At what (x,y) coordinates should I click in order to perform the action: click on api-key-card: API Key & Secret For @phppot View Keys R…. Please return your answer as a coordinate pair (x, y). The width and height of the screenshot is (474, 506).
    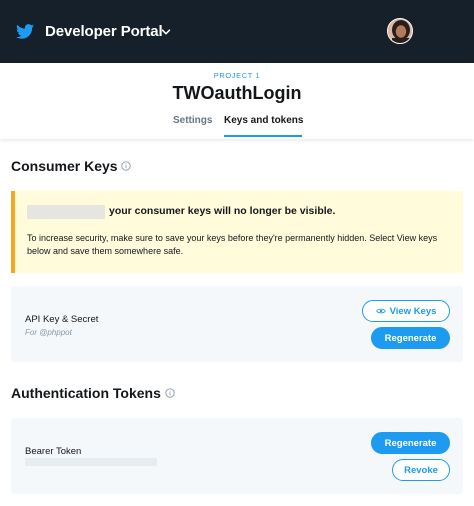
    Looking at the image, I should click on (237, 324).